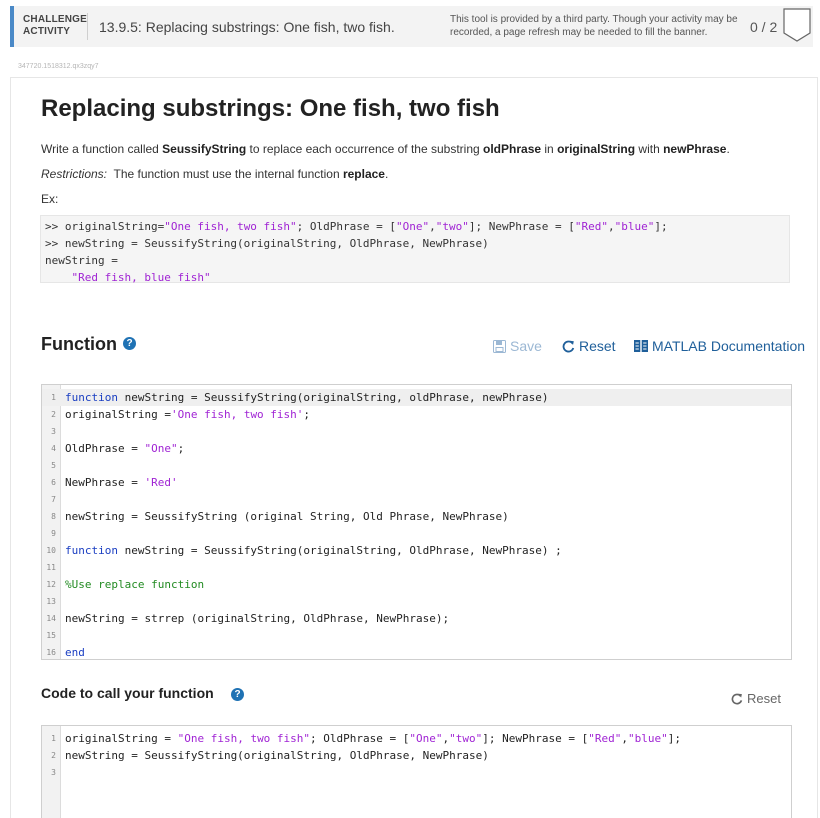  Describe the element at coordinates (87, 26) in the screenshot. I see `banner-divider` at that location.